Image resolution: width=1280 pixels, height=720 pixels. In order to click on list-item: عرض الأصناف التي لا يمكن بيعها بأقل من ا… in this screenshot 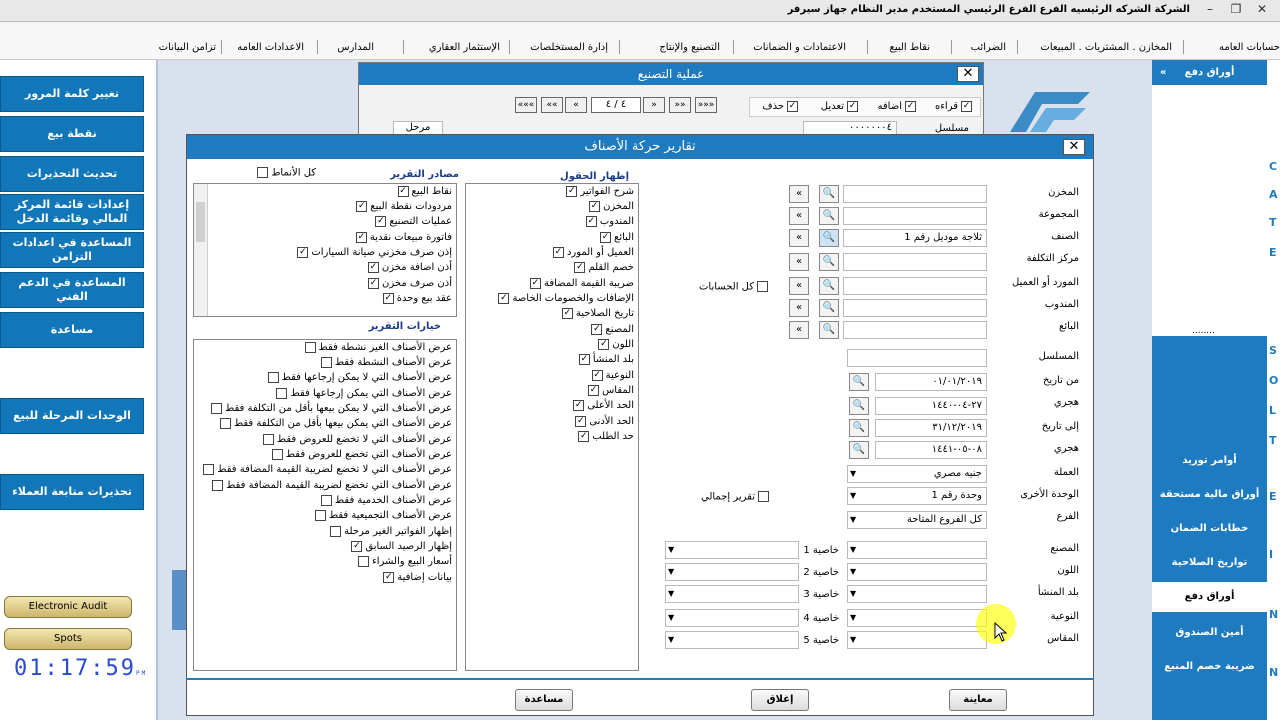, I will do `click(331, 408)`.